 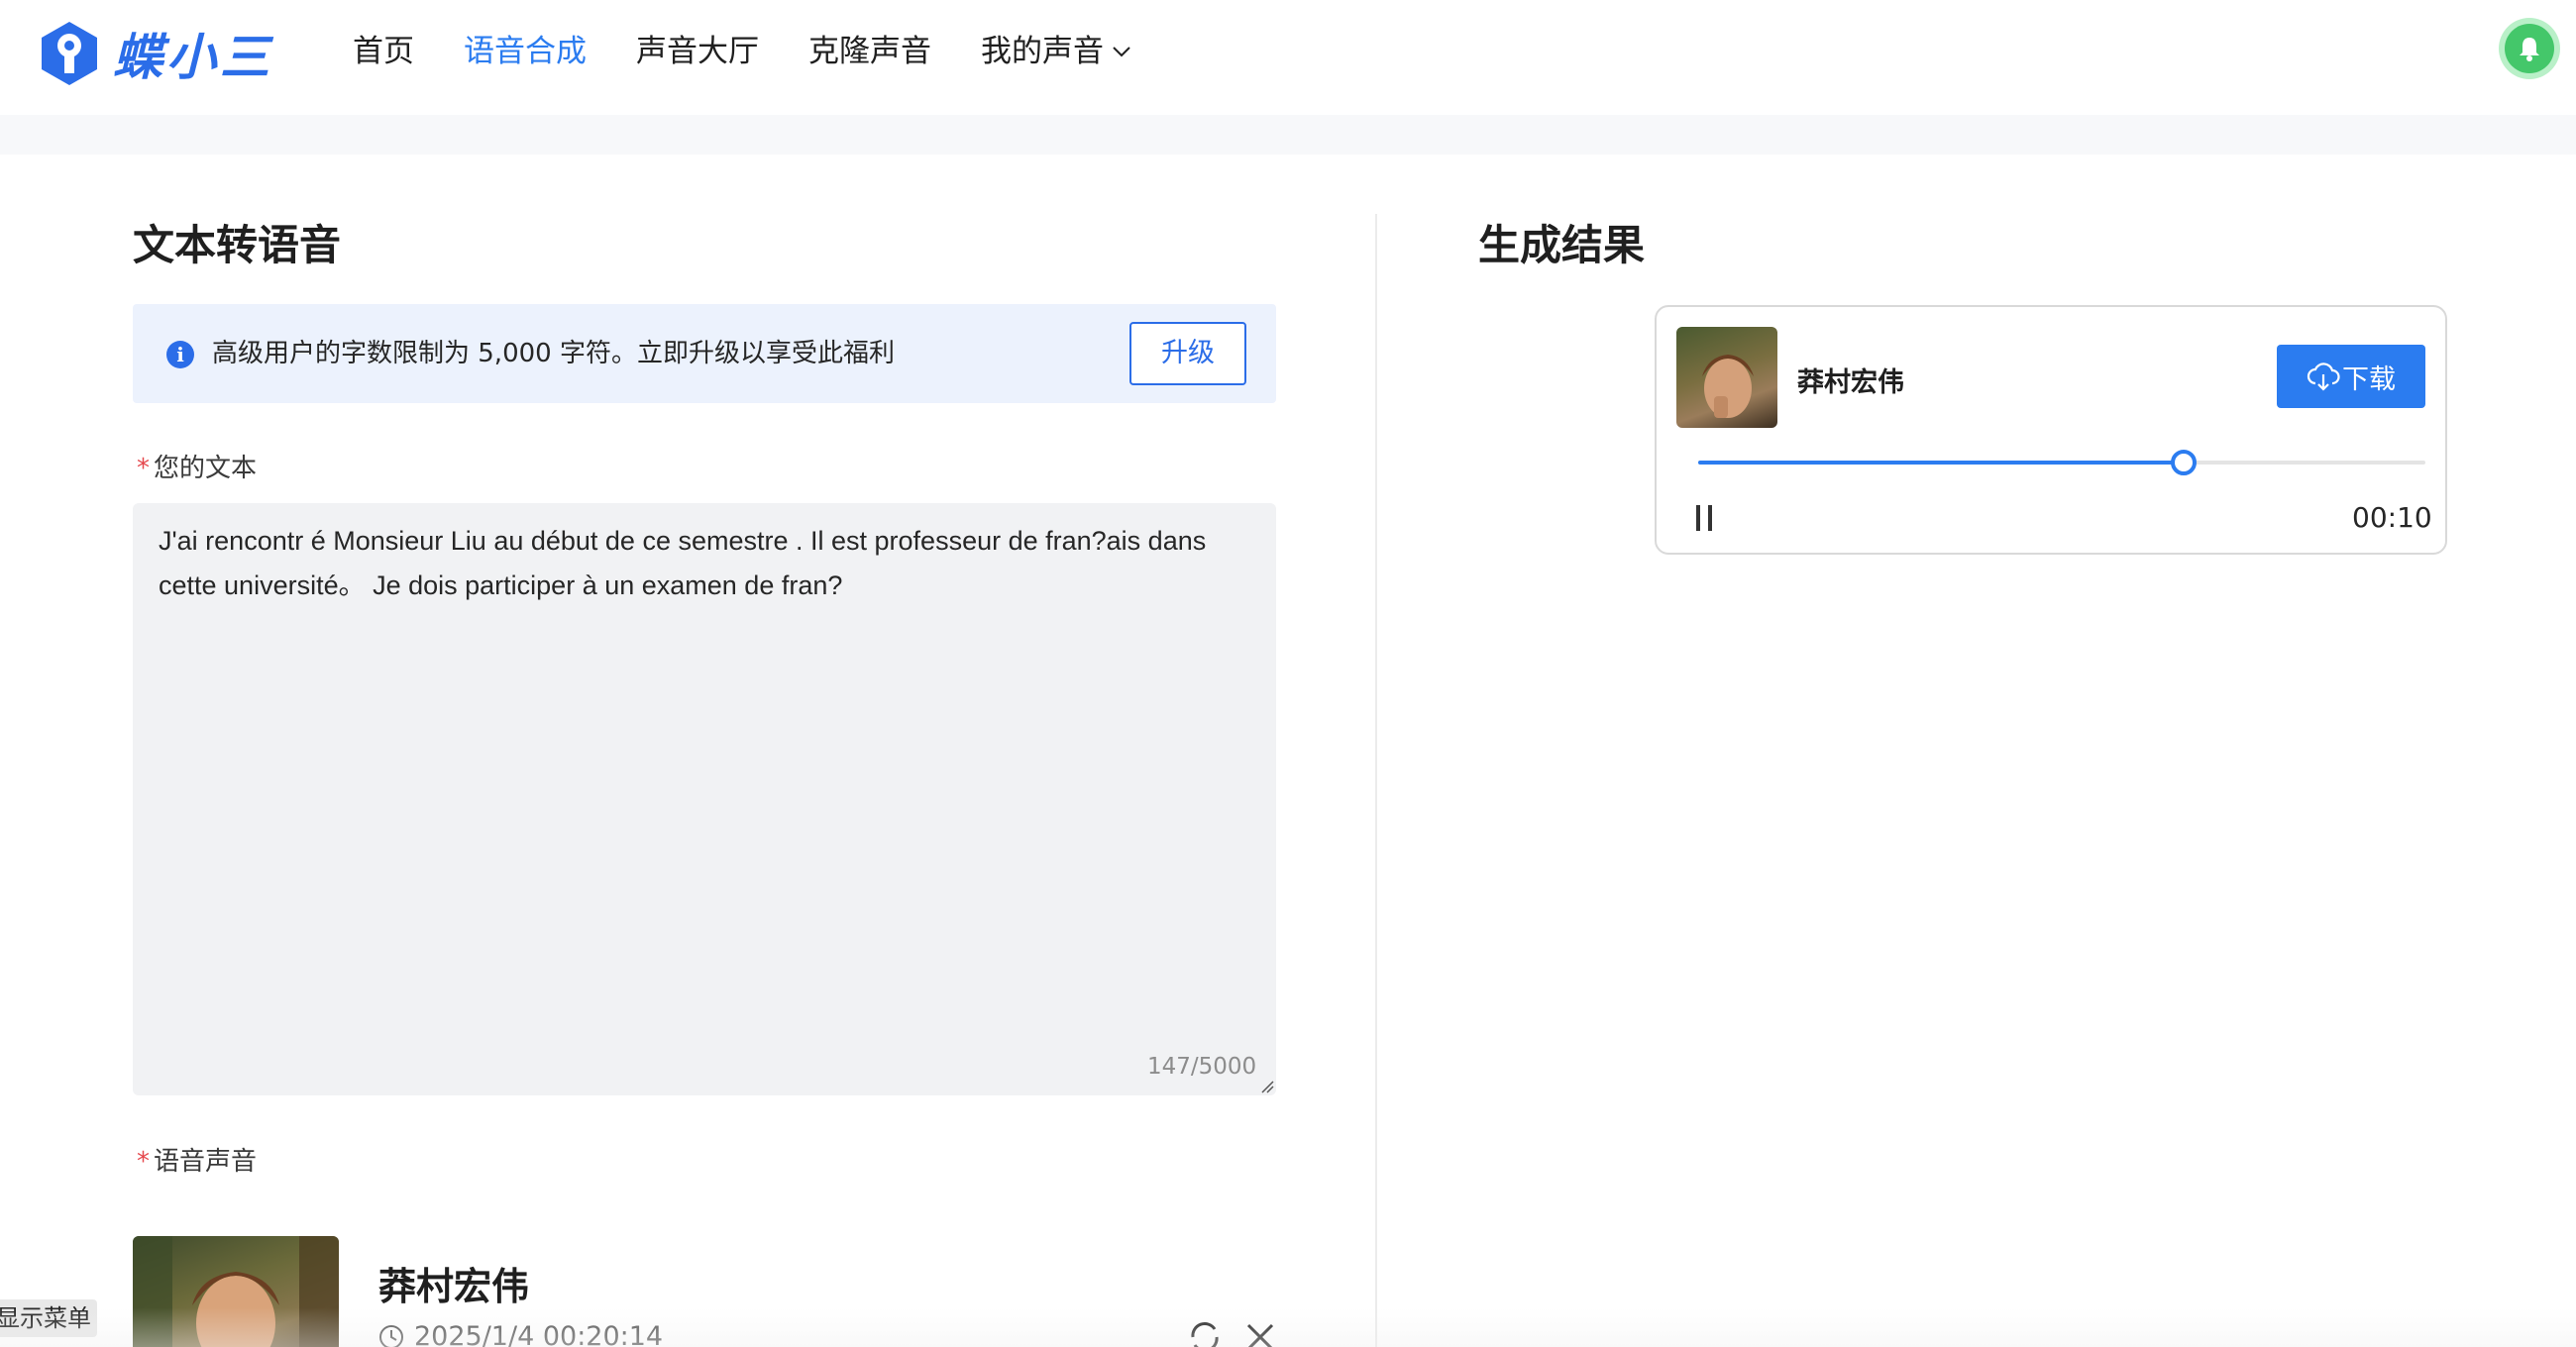 I want to click on progress-track, so click(x=2061, y=462).